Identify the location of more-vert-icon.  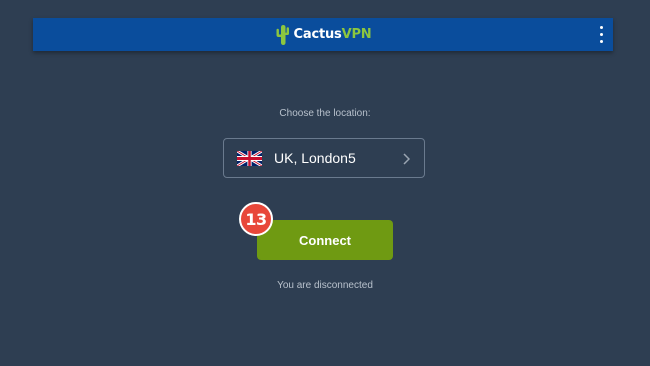
(601, 34).